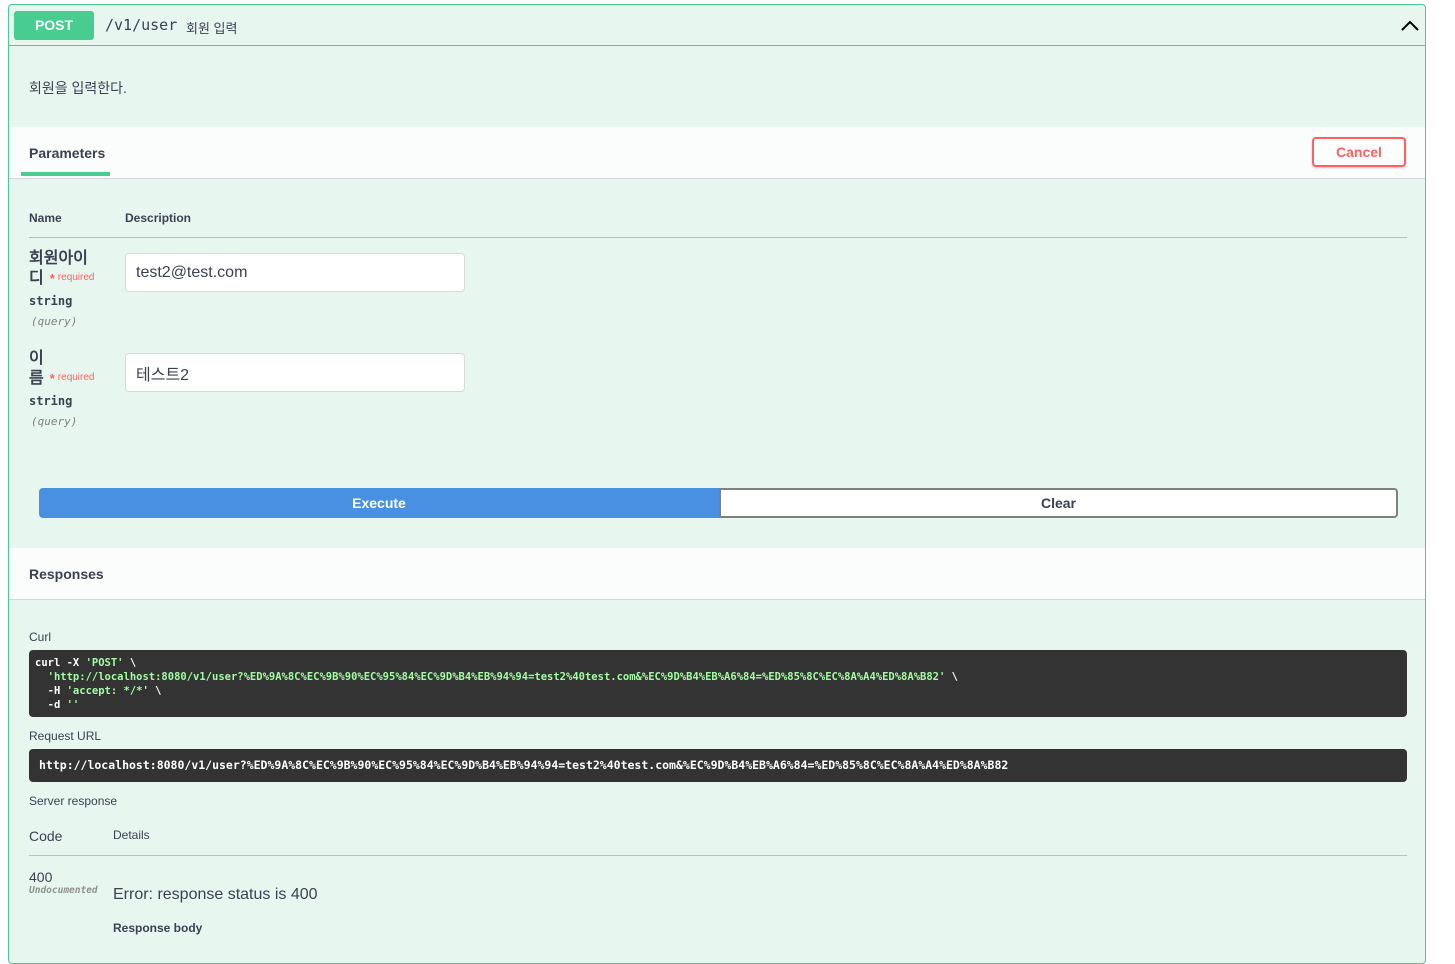 The height and width of the screenshot is (964, 1455). Describe the element at coordinates (158, 218) in the screenshot. I see `column-description-header: Description` at that location.